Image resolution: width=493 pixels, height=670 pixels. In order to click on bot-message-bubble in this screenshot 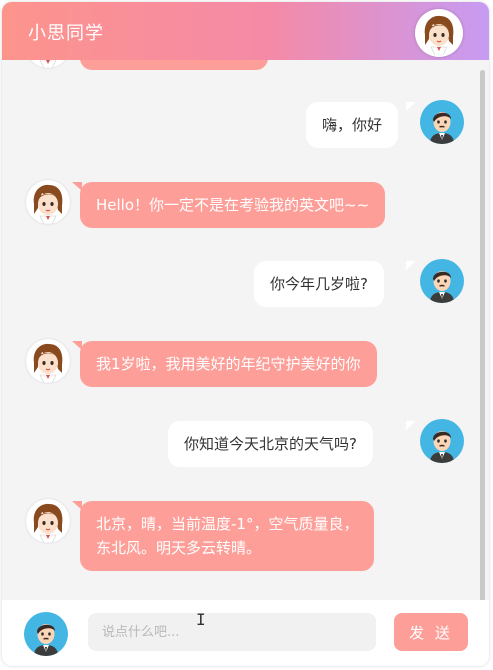, I will do `click(174, 65)`.